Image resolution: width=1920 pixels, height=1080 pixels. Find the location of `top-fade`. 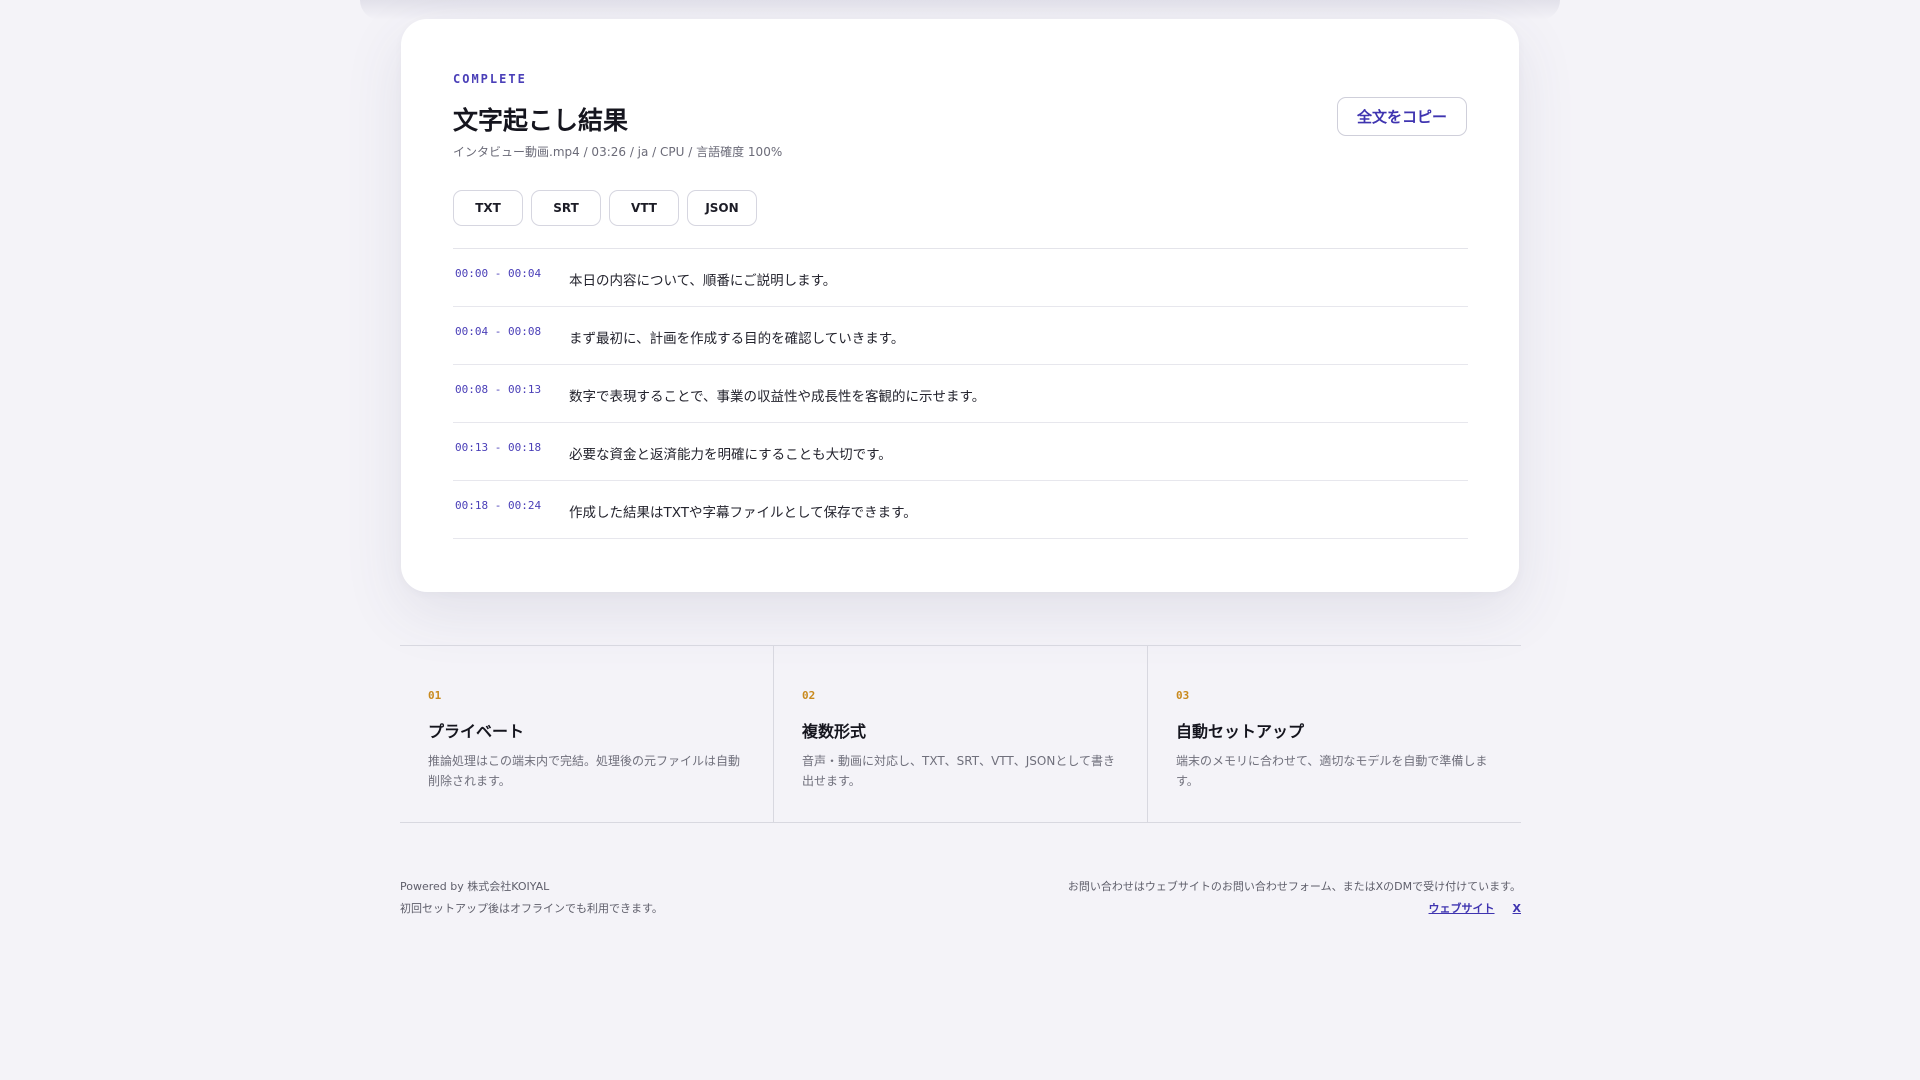

top-fade is located at coordinates (960, 10).